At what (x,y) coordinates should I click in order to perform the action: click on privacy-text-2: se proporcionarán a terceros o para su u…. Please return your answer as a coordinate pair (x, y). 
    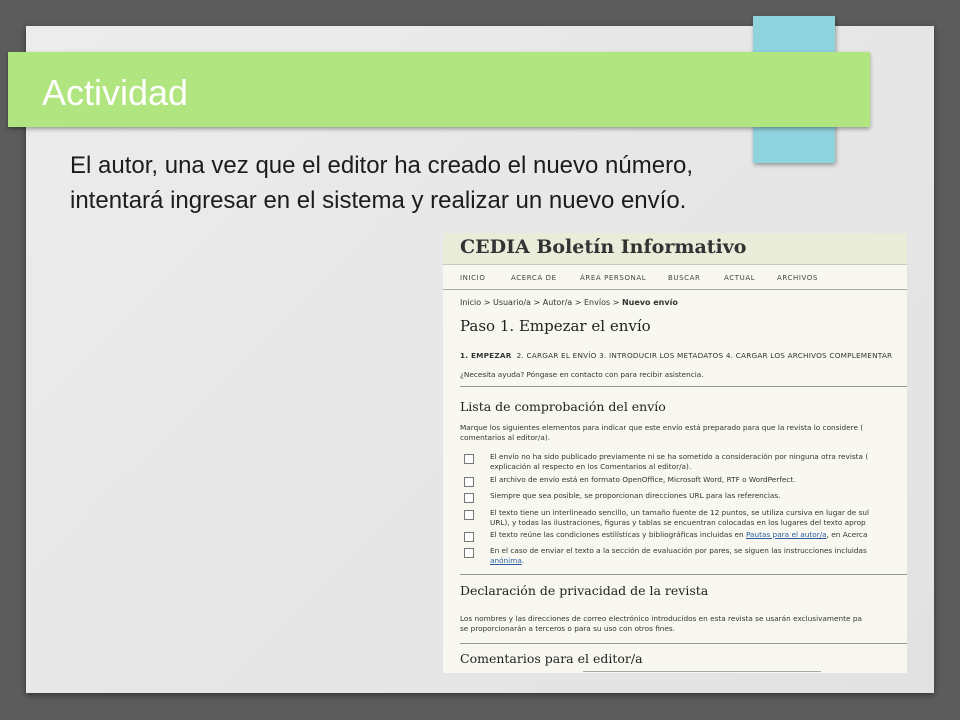
    Looking at the image, I should click on (568, 628).